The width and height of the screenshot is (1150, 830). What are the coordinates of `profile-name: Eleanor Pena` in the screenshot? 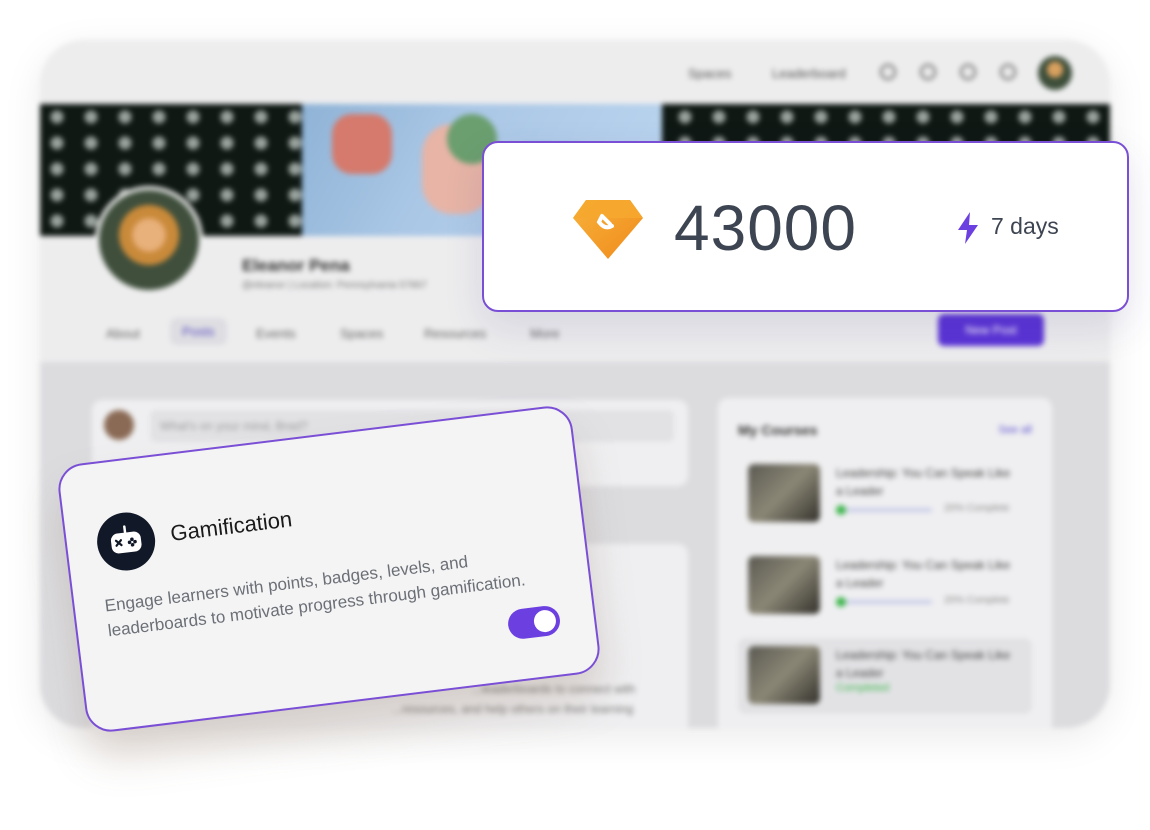 It's located at (296, 265).